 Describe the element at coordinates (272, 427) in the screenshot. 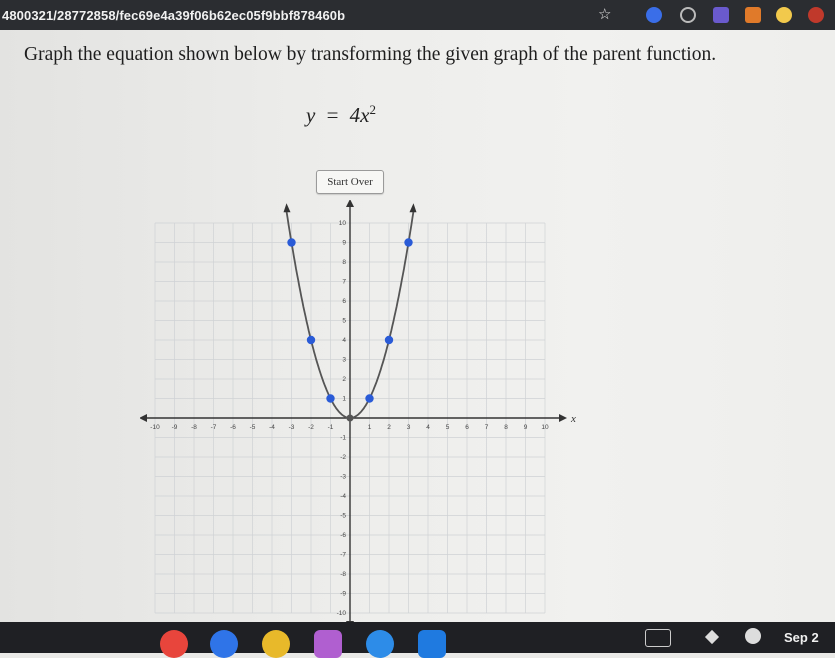

I see `x-tick-label: -4` at that location.